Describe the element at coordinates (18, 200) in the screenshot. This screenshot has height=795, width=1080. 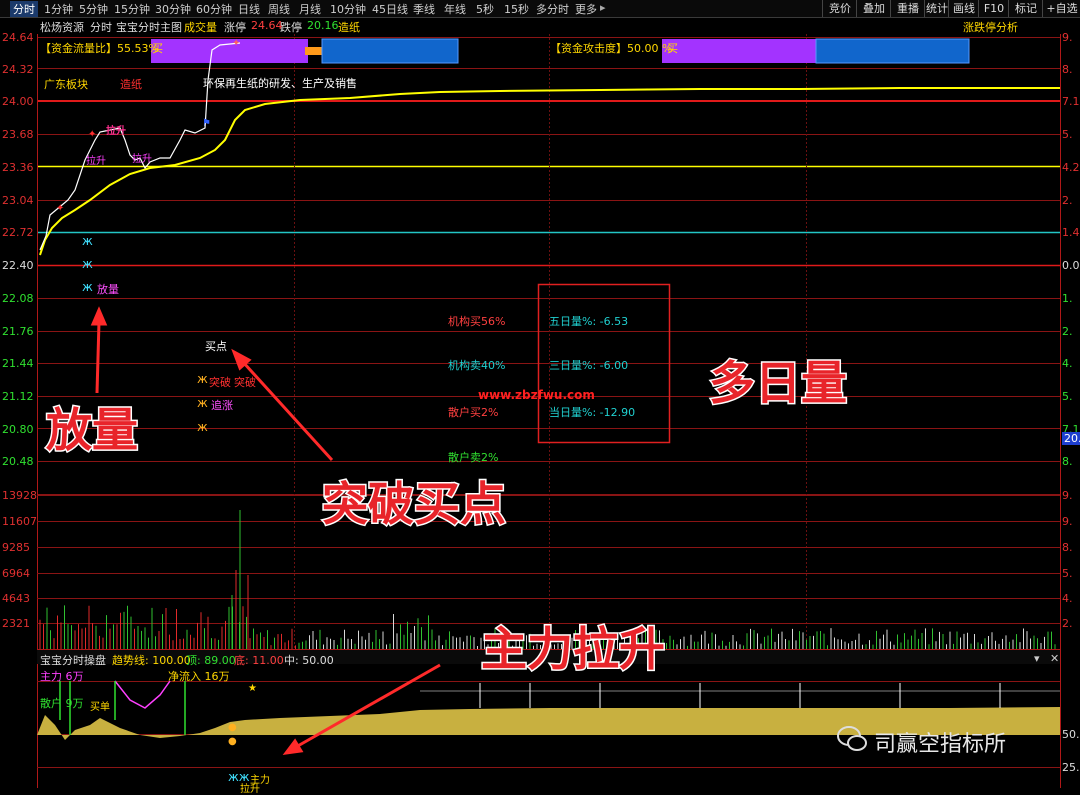
I see `price-tick: 23.04` at that location.